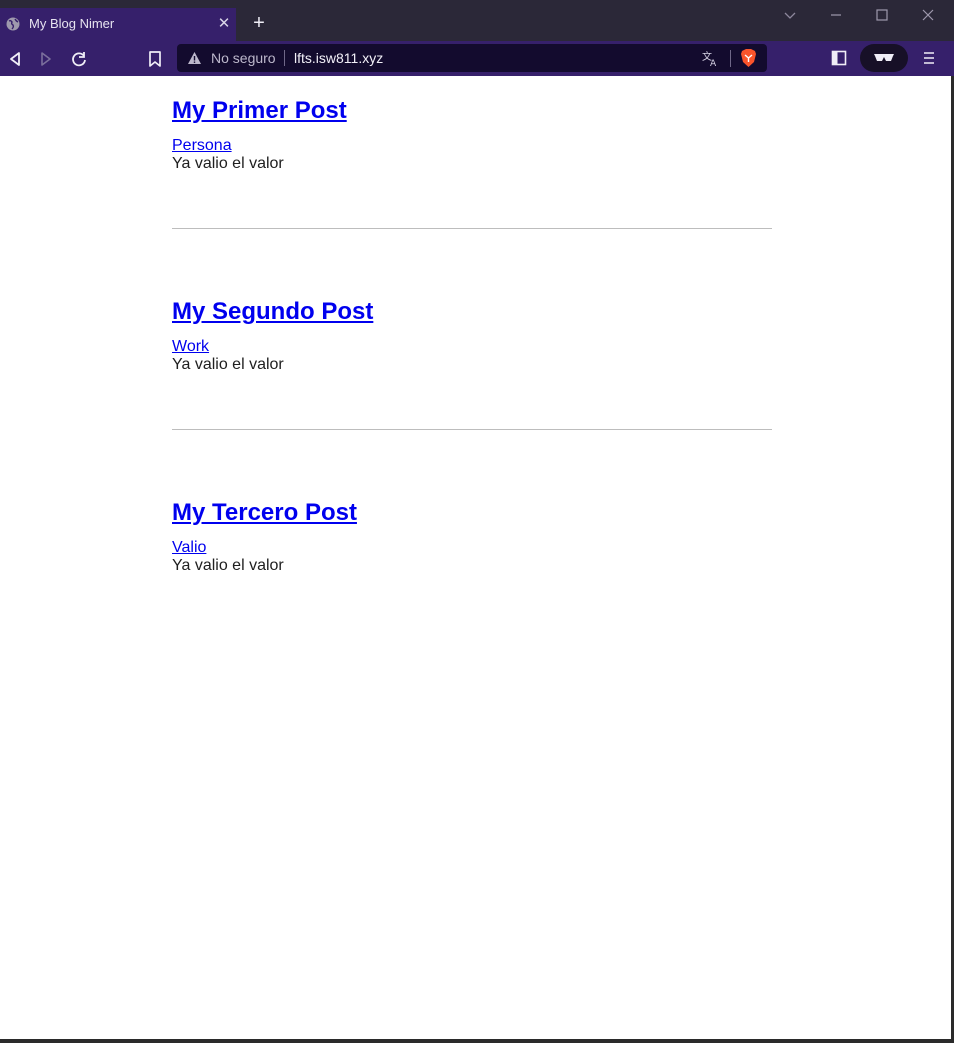 This screenshot has height=1043, width=954. I want to click on minimize-icon, so click(836, 15).